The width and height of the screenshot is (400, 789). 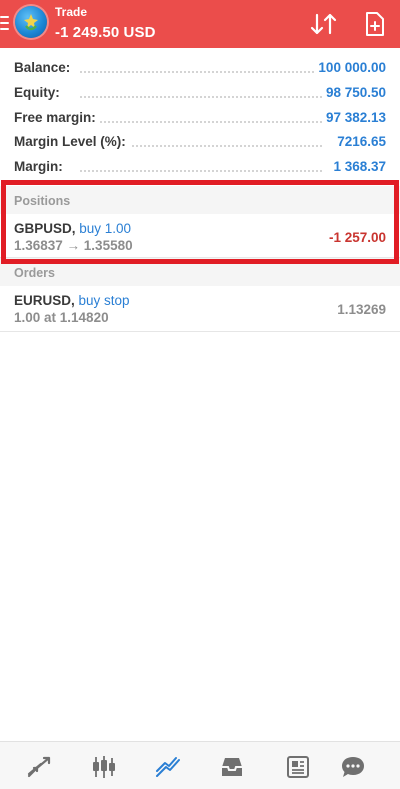 I want to click on chart-icon, so click(x=104, y=767).